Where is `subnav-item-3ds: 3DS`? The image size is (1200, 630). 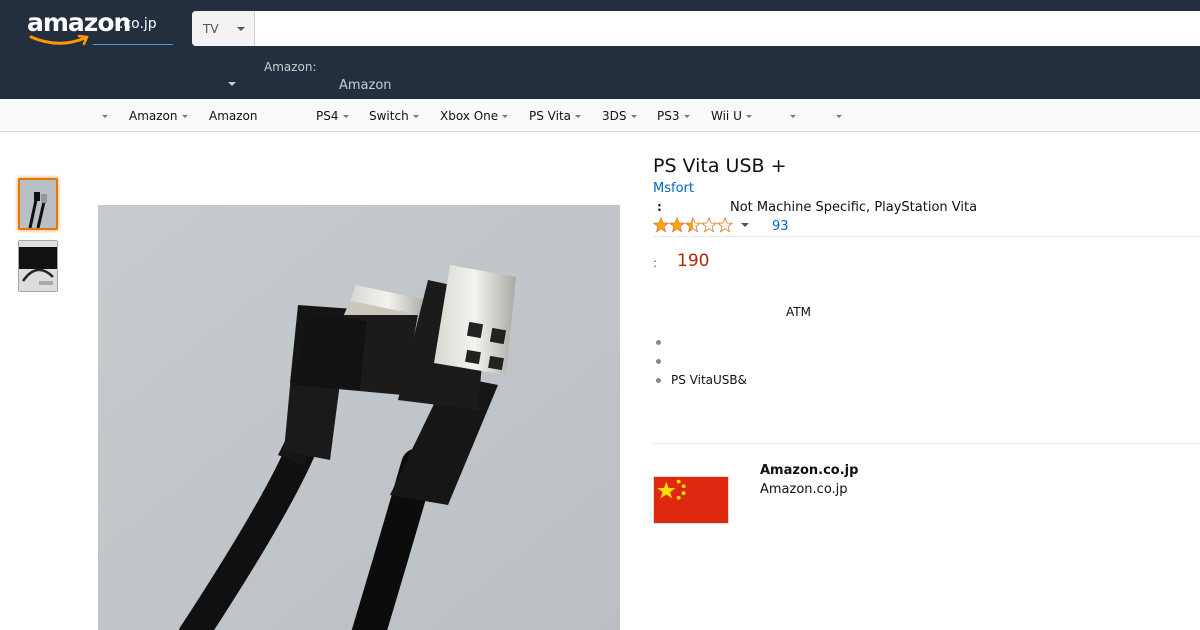 subnav-item-3ds: 3DS is located at coordinates (619, 116).